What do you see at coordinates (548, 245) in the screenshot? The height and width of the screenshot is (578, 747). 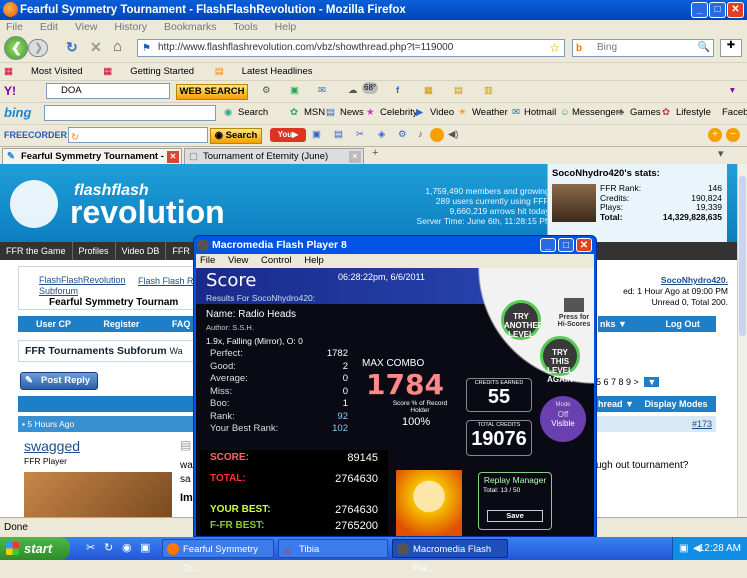 I see `flash-minimize-button: _` at bounding box center [548, 245].